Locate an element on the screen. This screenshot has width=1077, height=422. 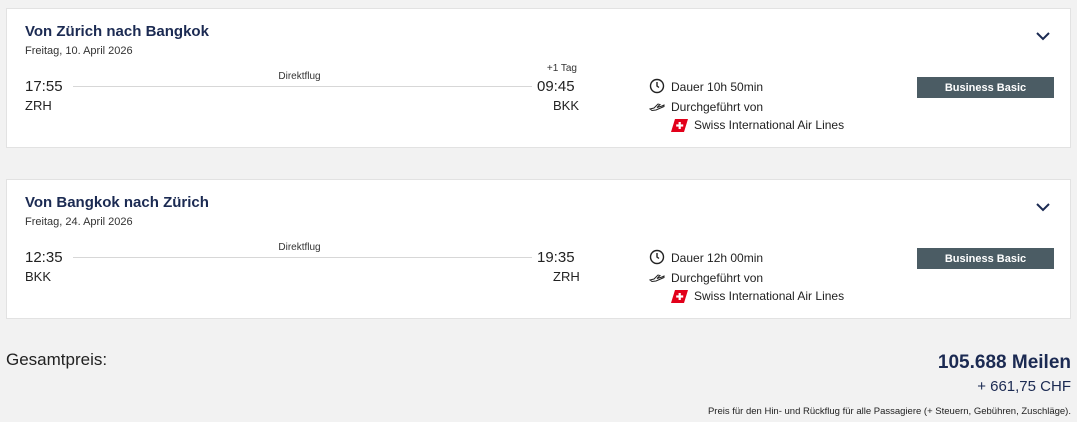
flight-title: Von Bangkok nach Zürich is located at coordinates (117, 202).